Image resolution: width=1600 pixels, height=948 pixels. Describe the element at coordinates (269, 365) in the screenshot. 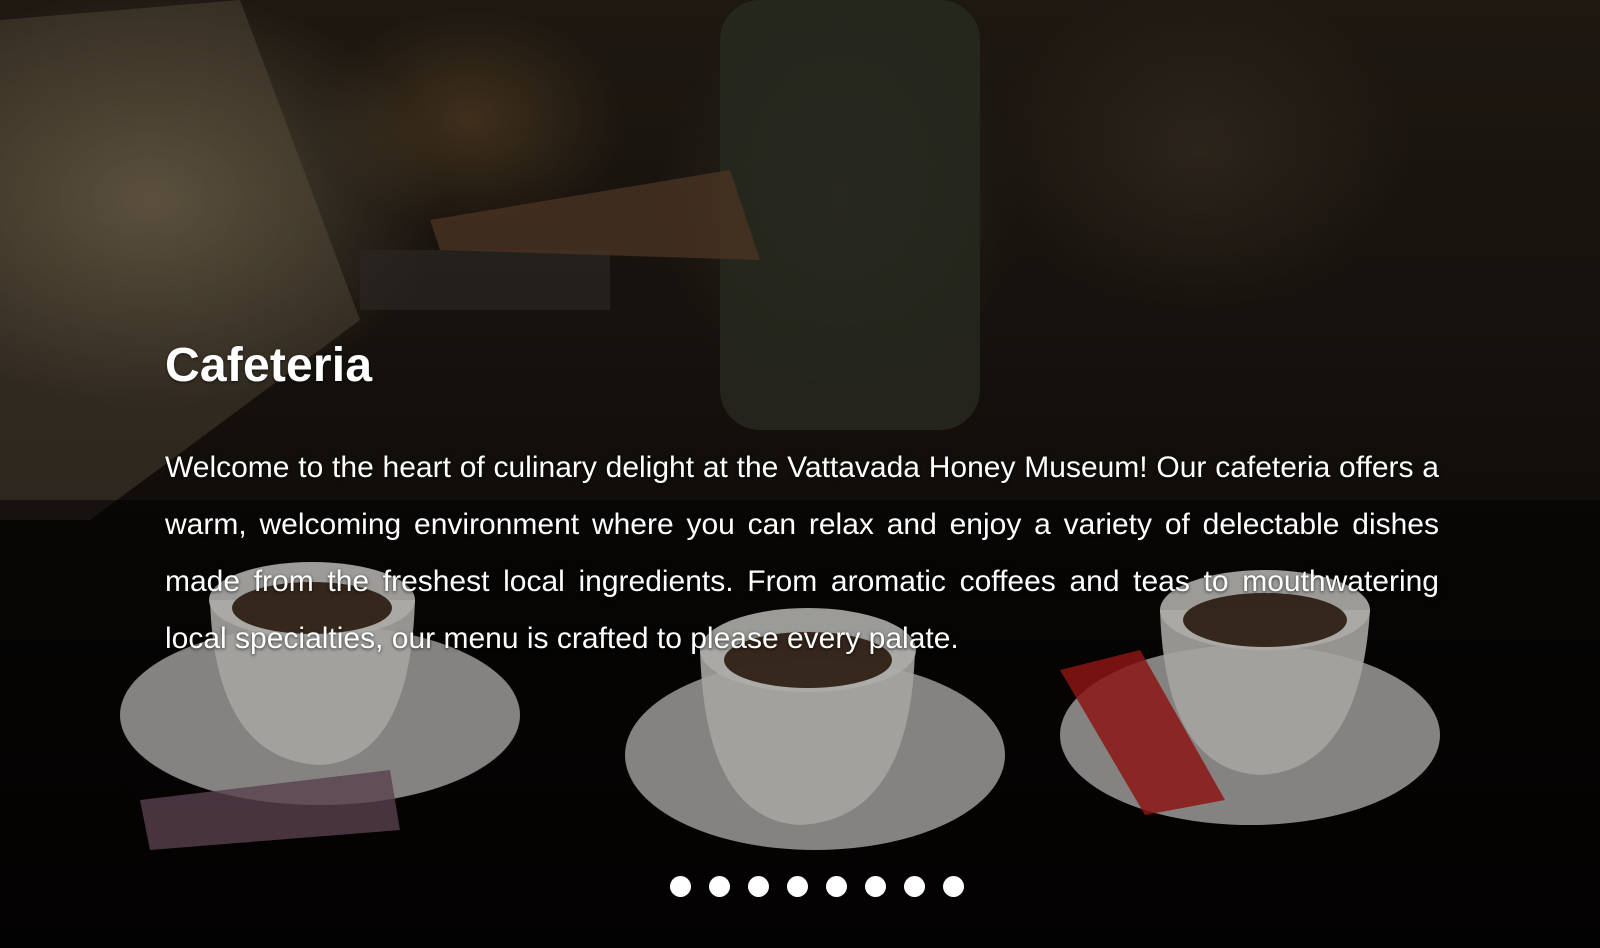

I see `slide-title: Cafeteria` at that location.